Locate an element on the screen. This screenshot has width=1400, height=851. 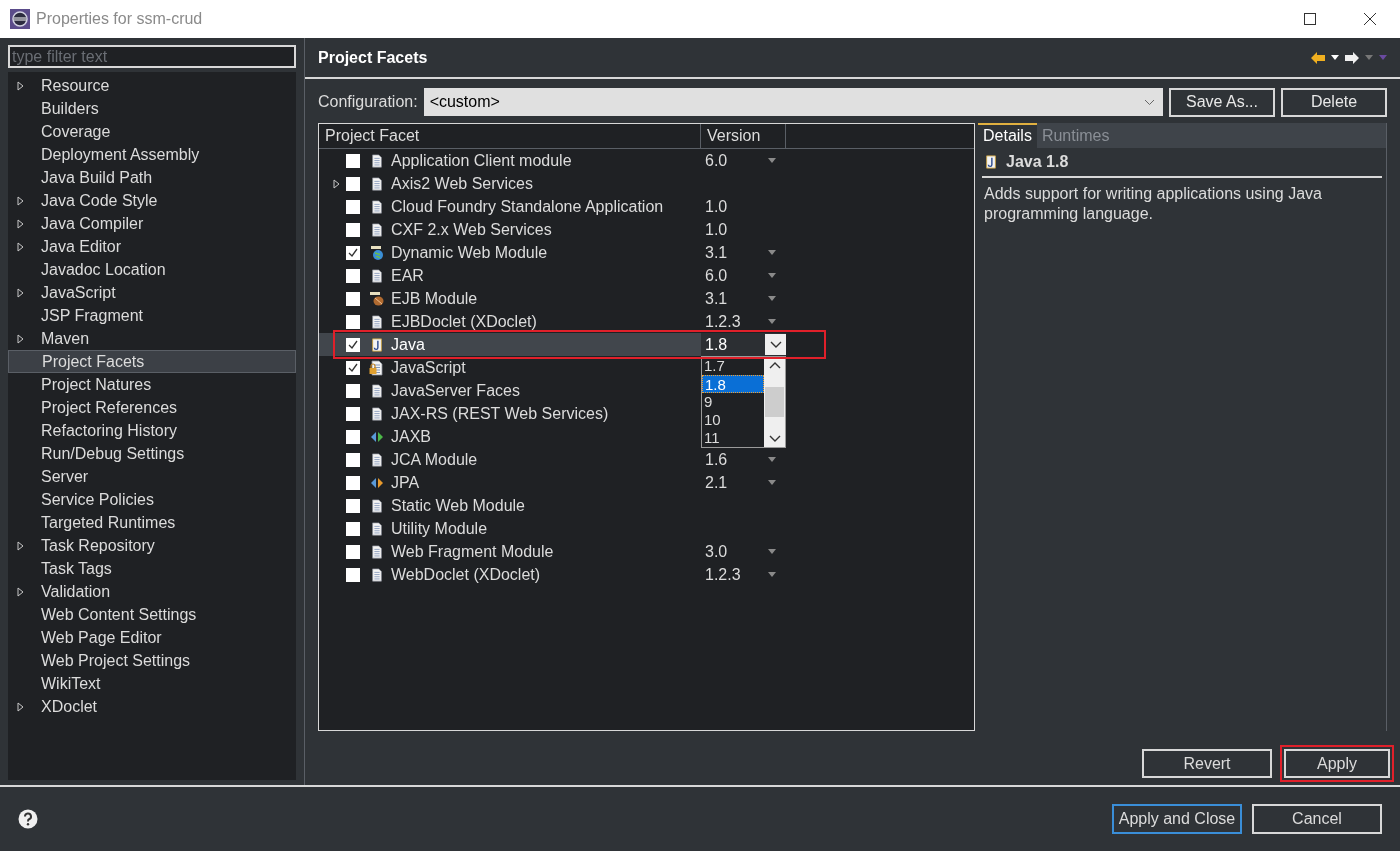
help-icon is located at coordinates (28, 819).